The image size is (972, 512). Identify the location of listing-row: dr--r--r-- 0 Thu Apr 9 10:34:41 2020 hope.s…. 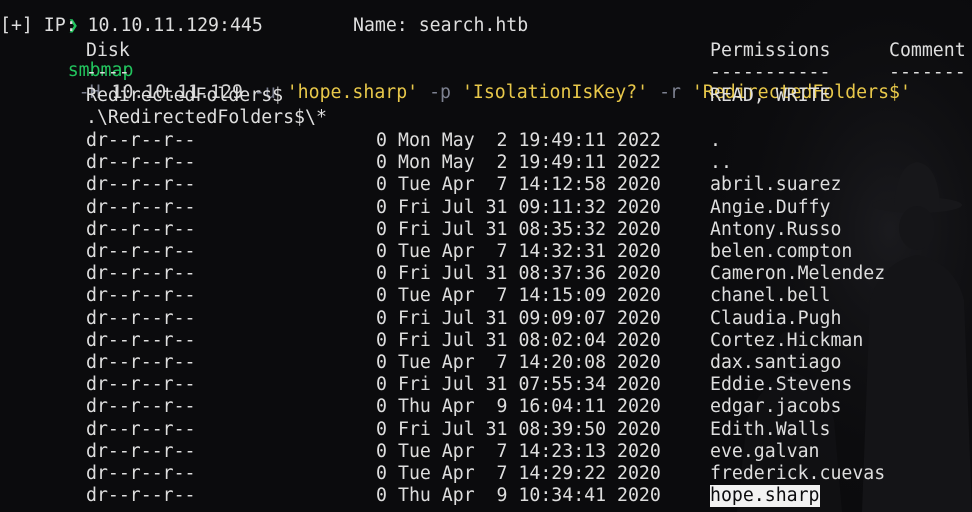
(486, 496).